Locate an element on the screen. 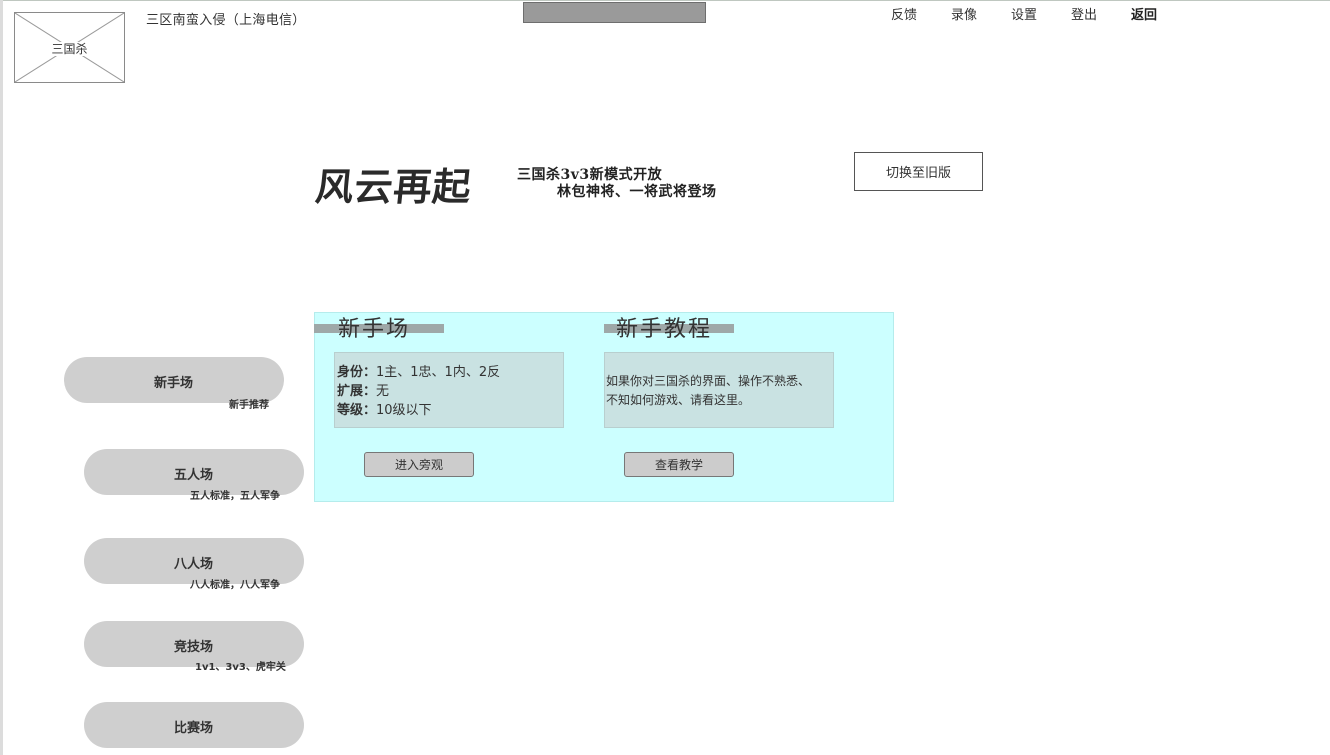 This screenshot has height=755, width=1330. logo-text: 三国杀 is located at coordinates (69, 49).